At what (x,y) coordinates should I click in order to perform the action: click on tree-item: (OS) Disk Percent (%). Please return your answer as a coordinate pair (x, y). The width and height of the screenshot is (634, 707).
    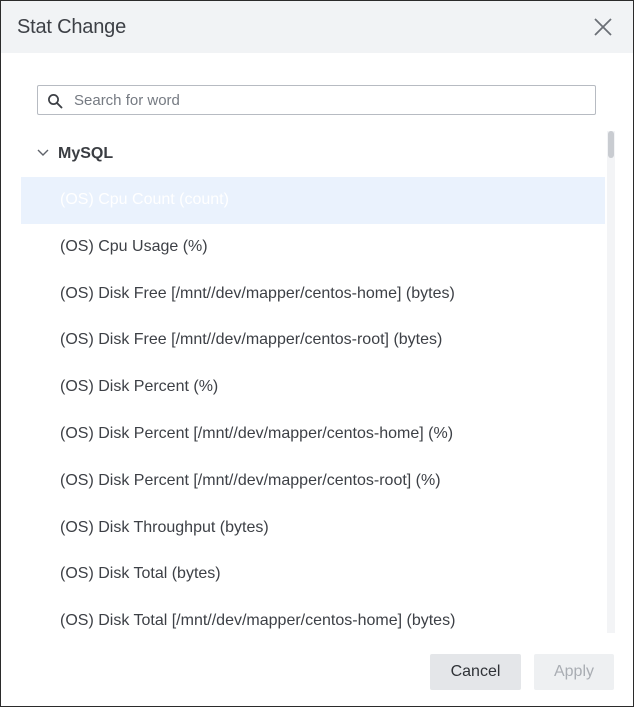
    Looking at the image, I should click on (313, 387).